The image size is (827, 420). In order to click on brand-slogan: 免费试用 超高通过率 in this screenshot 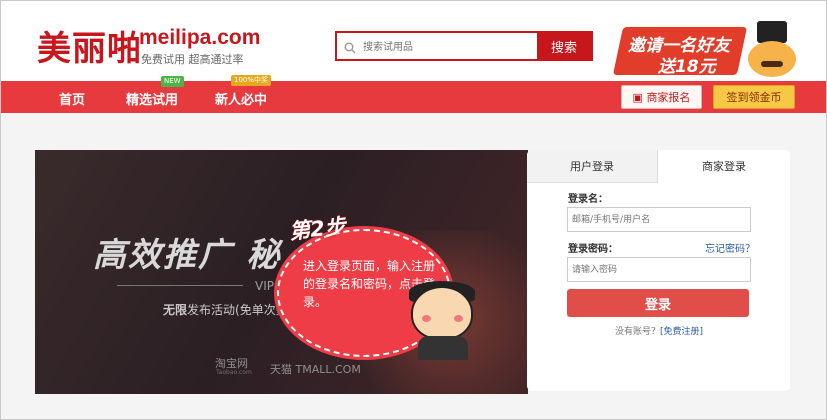, I will do `click(192, 59)`.